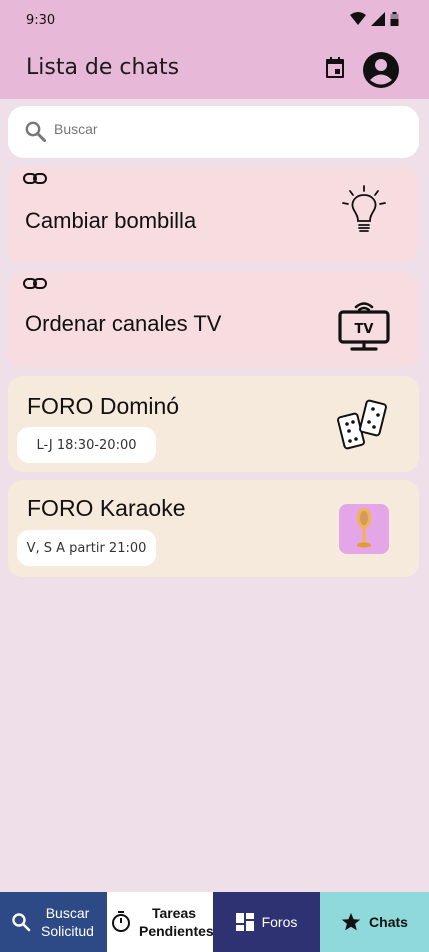 This screenshot has width=429, height=952. I want to click on chat-title: Cambiar bombilla, so click(111, 220).